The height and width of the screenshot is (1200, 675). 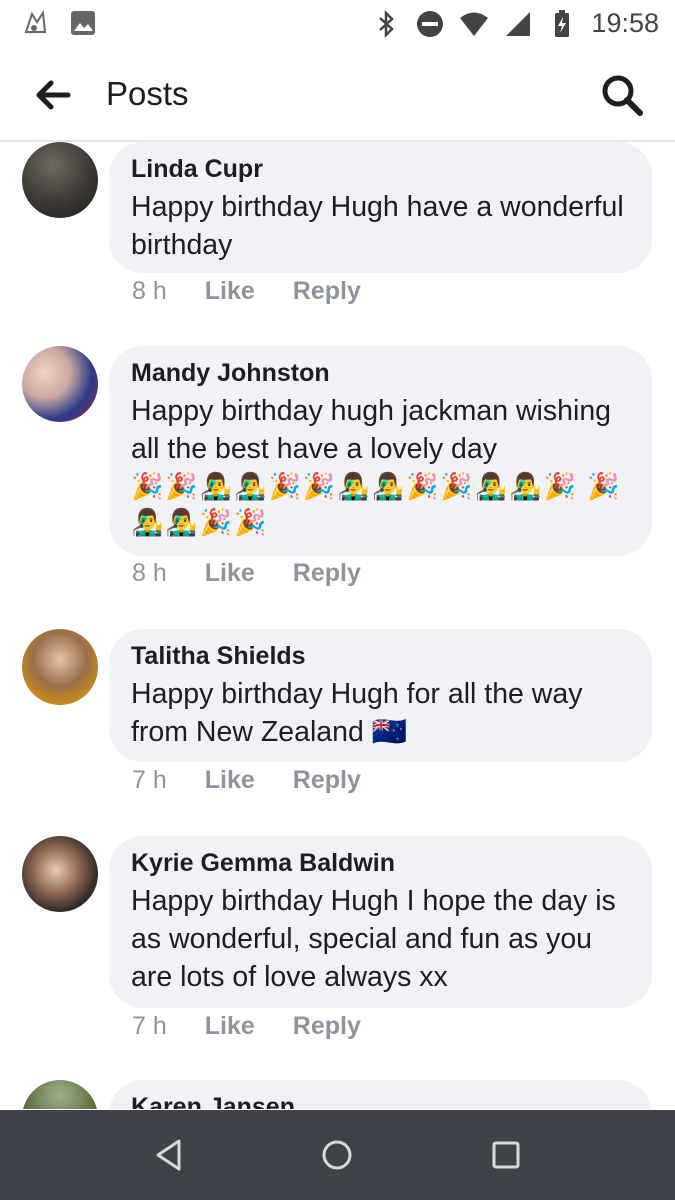 What do you see at coordinates (389, 732) in the screenshot?
I see `flag-emoji: 🇳🇿` at bounding box center [389, 732].